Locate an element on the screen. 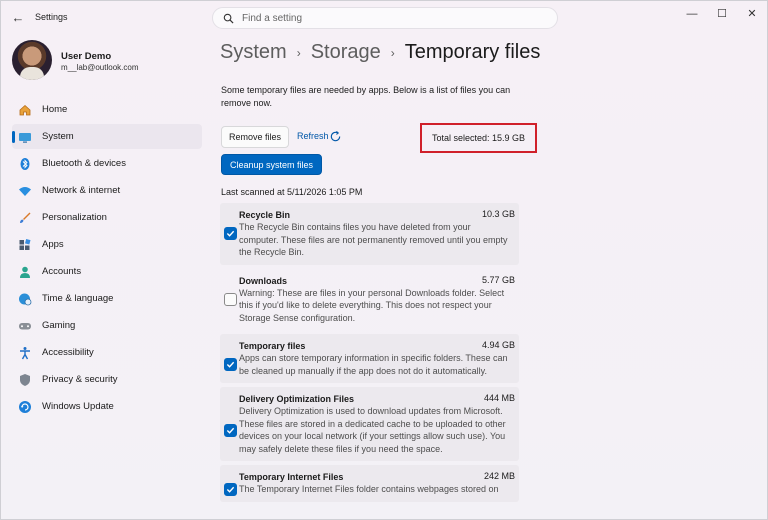 This screenshot has height=520, width=768. sidebar-item-gaming: Gaming is located at coordinates (107, 325).